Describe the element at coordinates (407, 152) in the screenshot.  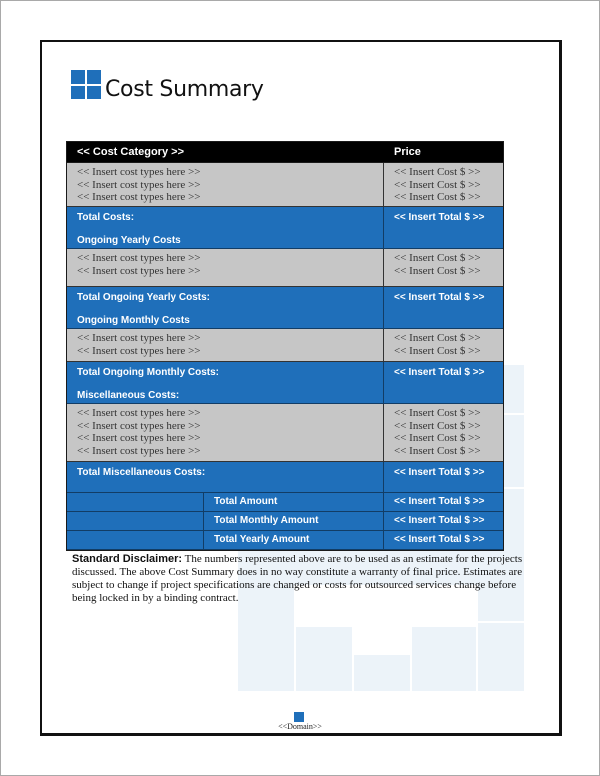
I see `column-header-price: Price` at that location.